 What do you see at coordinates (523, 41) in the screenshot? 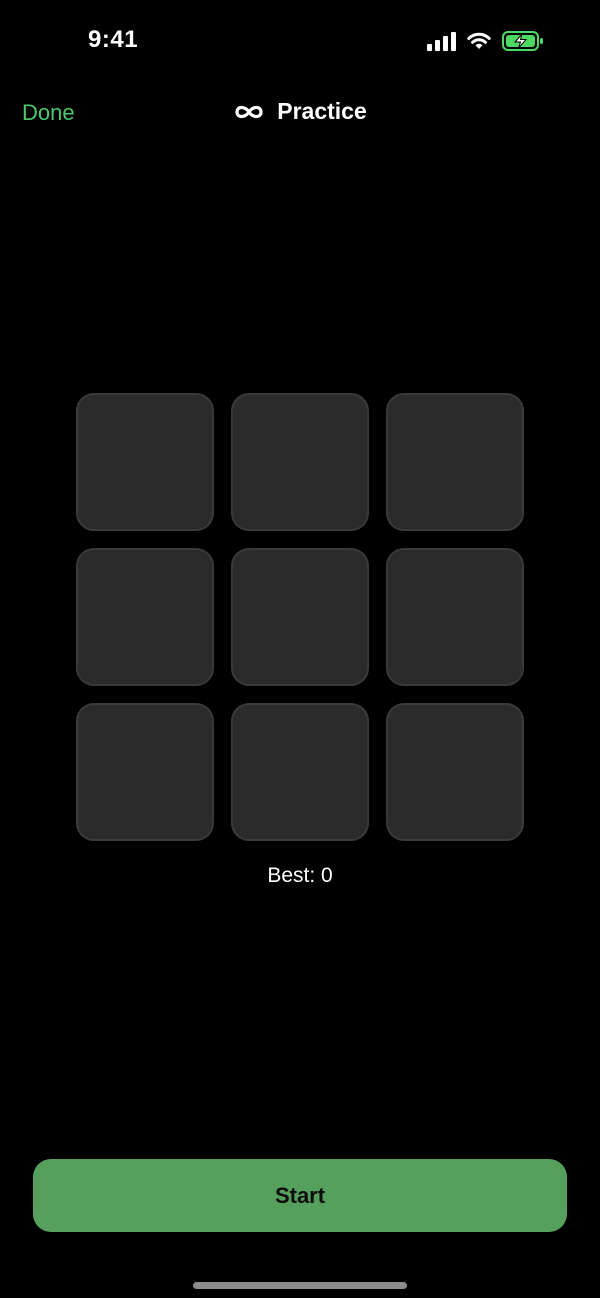
I see `battery-charging-icon` at bounding box center [523, 41].